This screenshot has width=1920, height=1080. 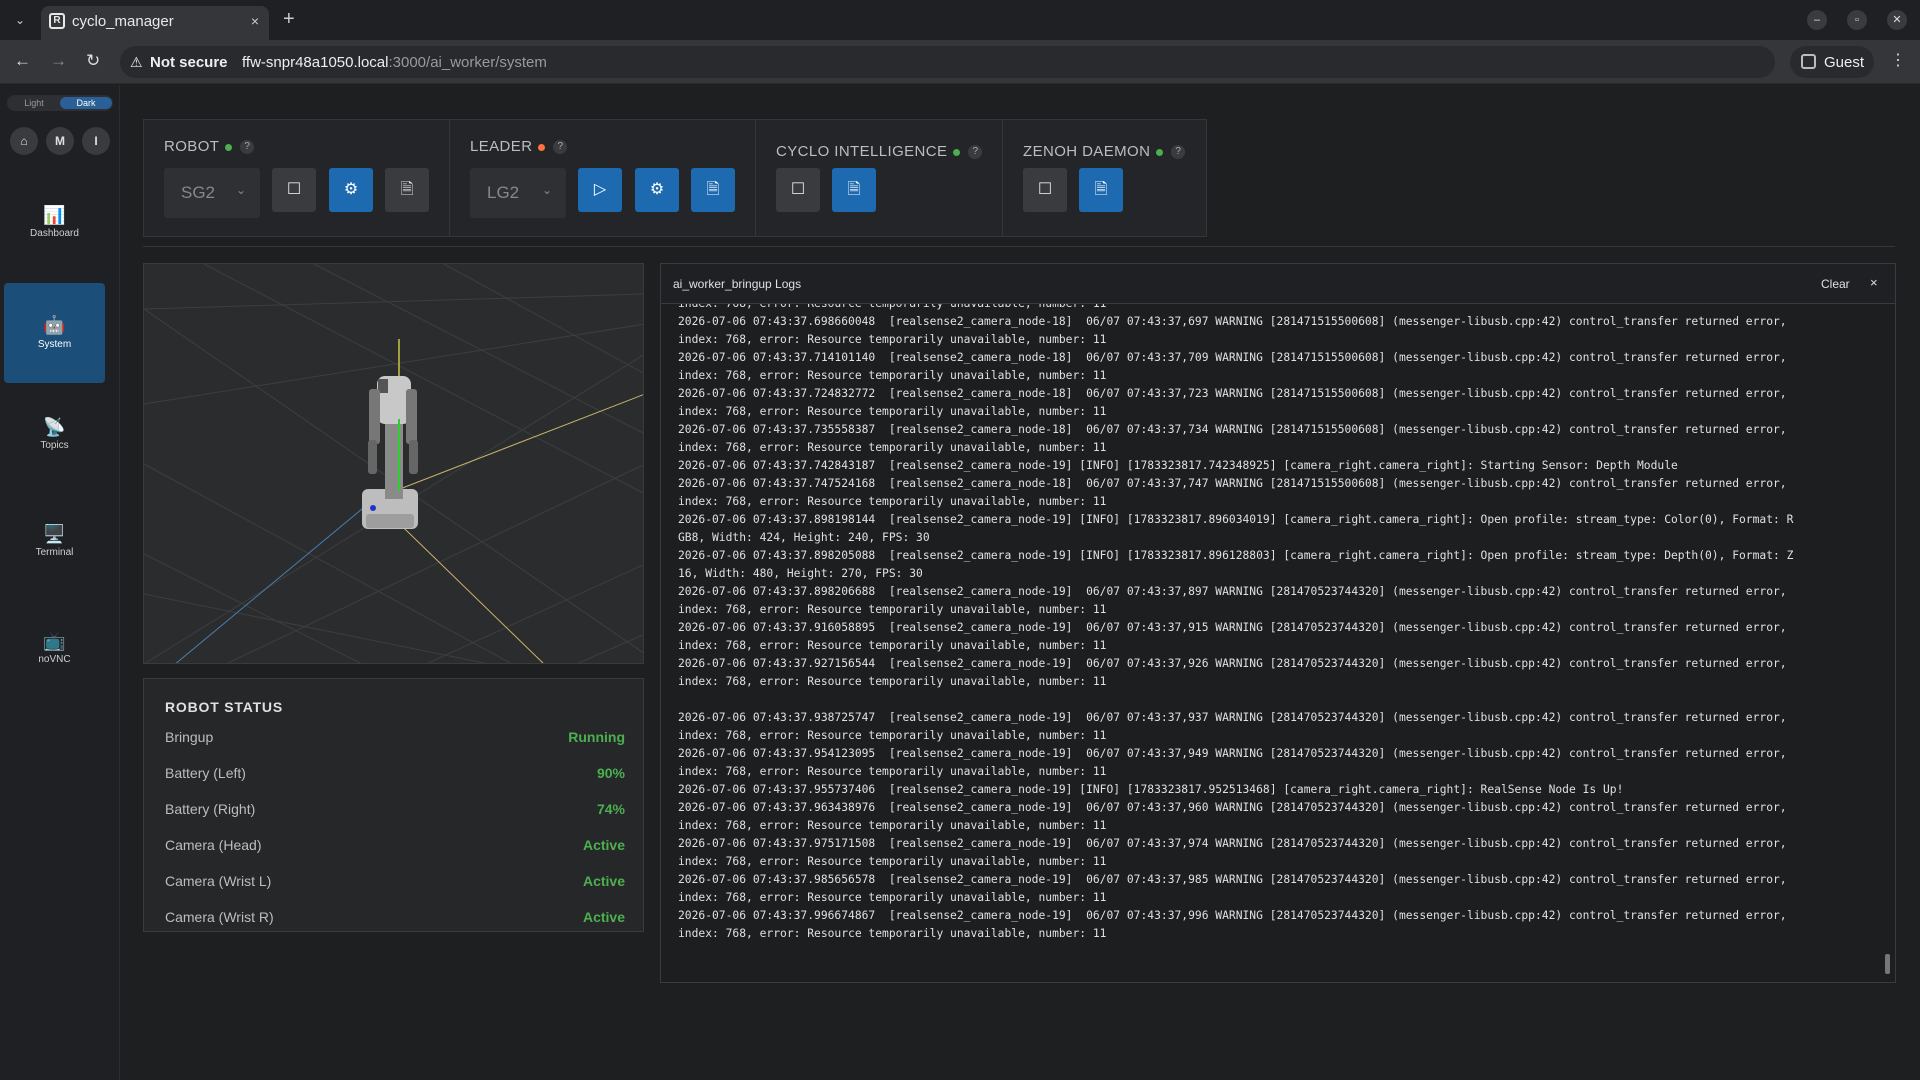 What do you see at coordinates (1888, 643) in the screenshot?
I see `logs-scrollbar` at bounding box center [1888, 643].